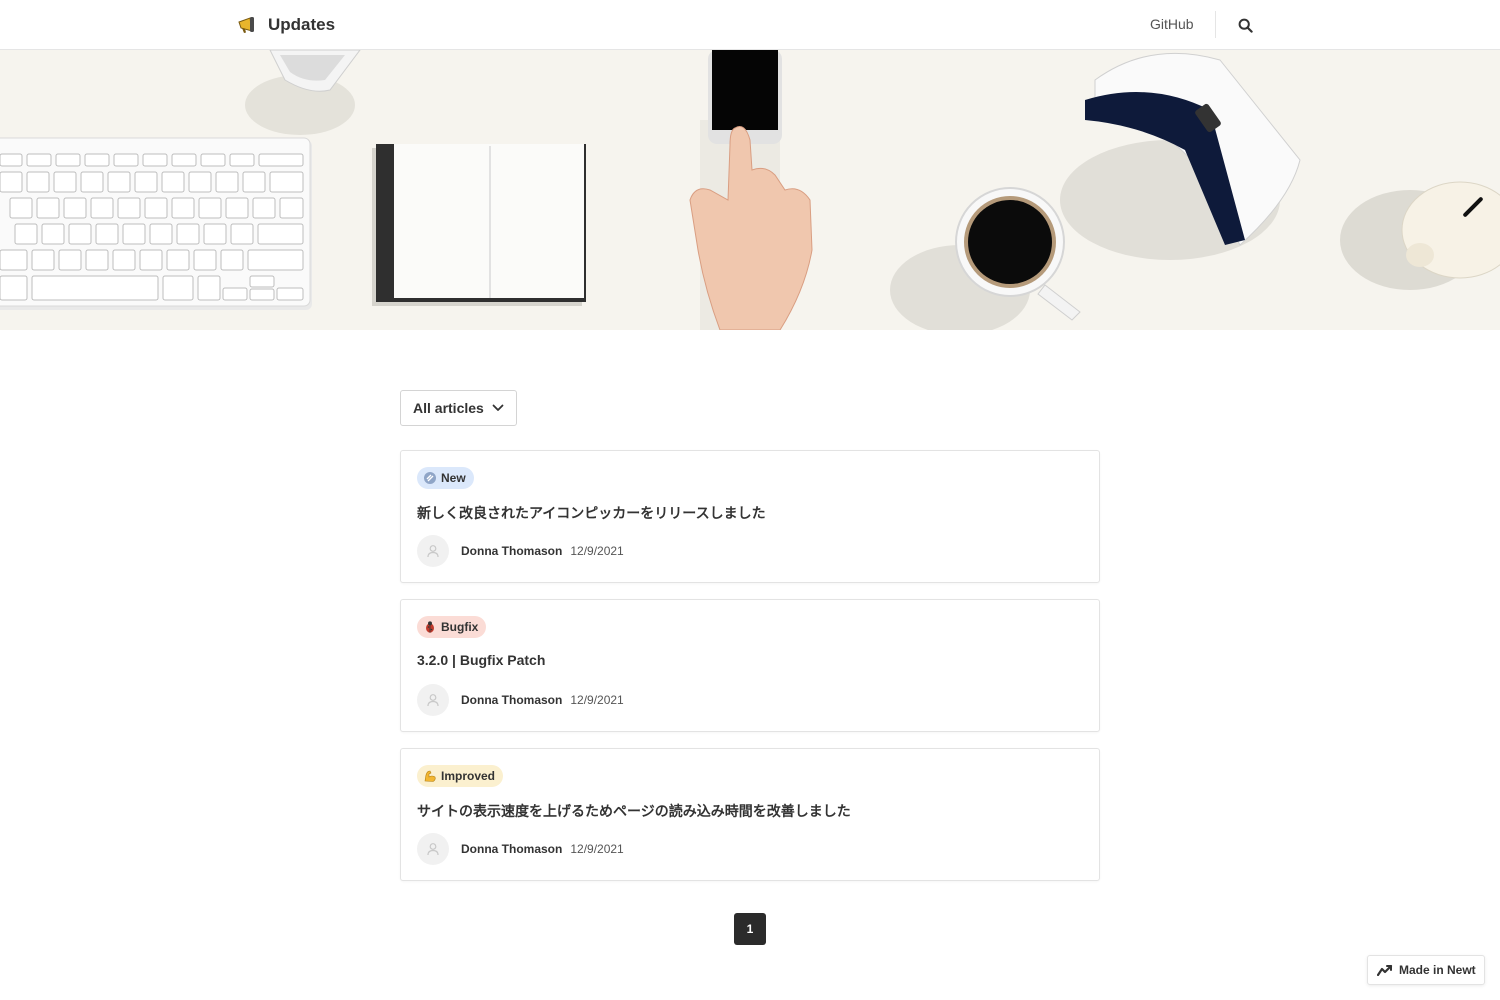 Image resolution: width=1500 pixels, height=1000 pixels. I want to click on tag-bugfix: Bugfix, so click(452, 627).